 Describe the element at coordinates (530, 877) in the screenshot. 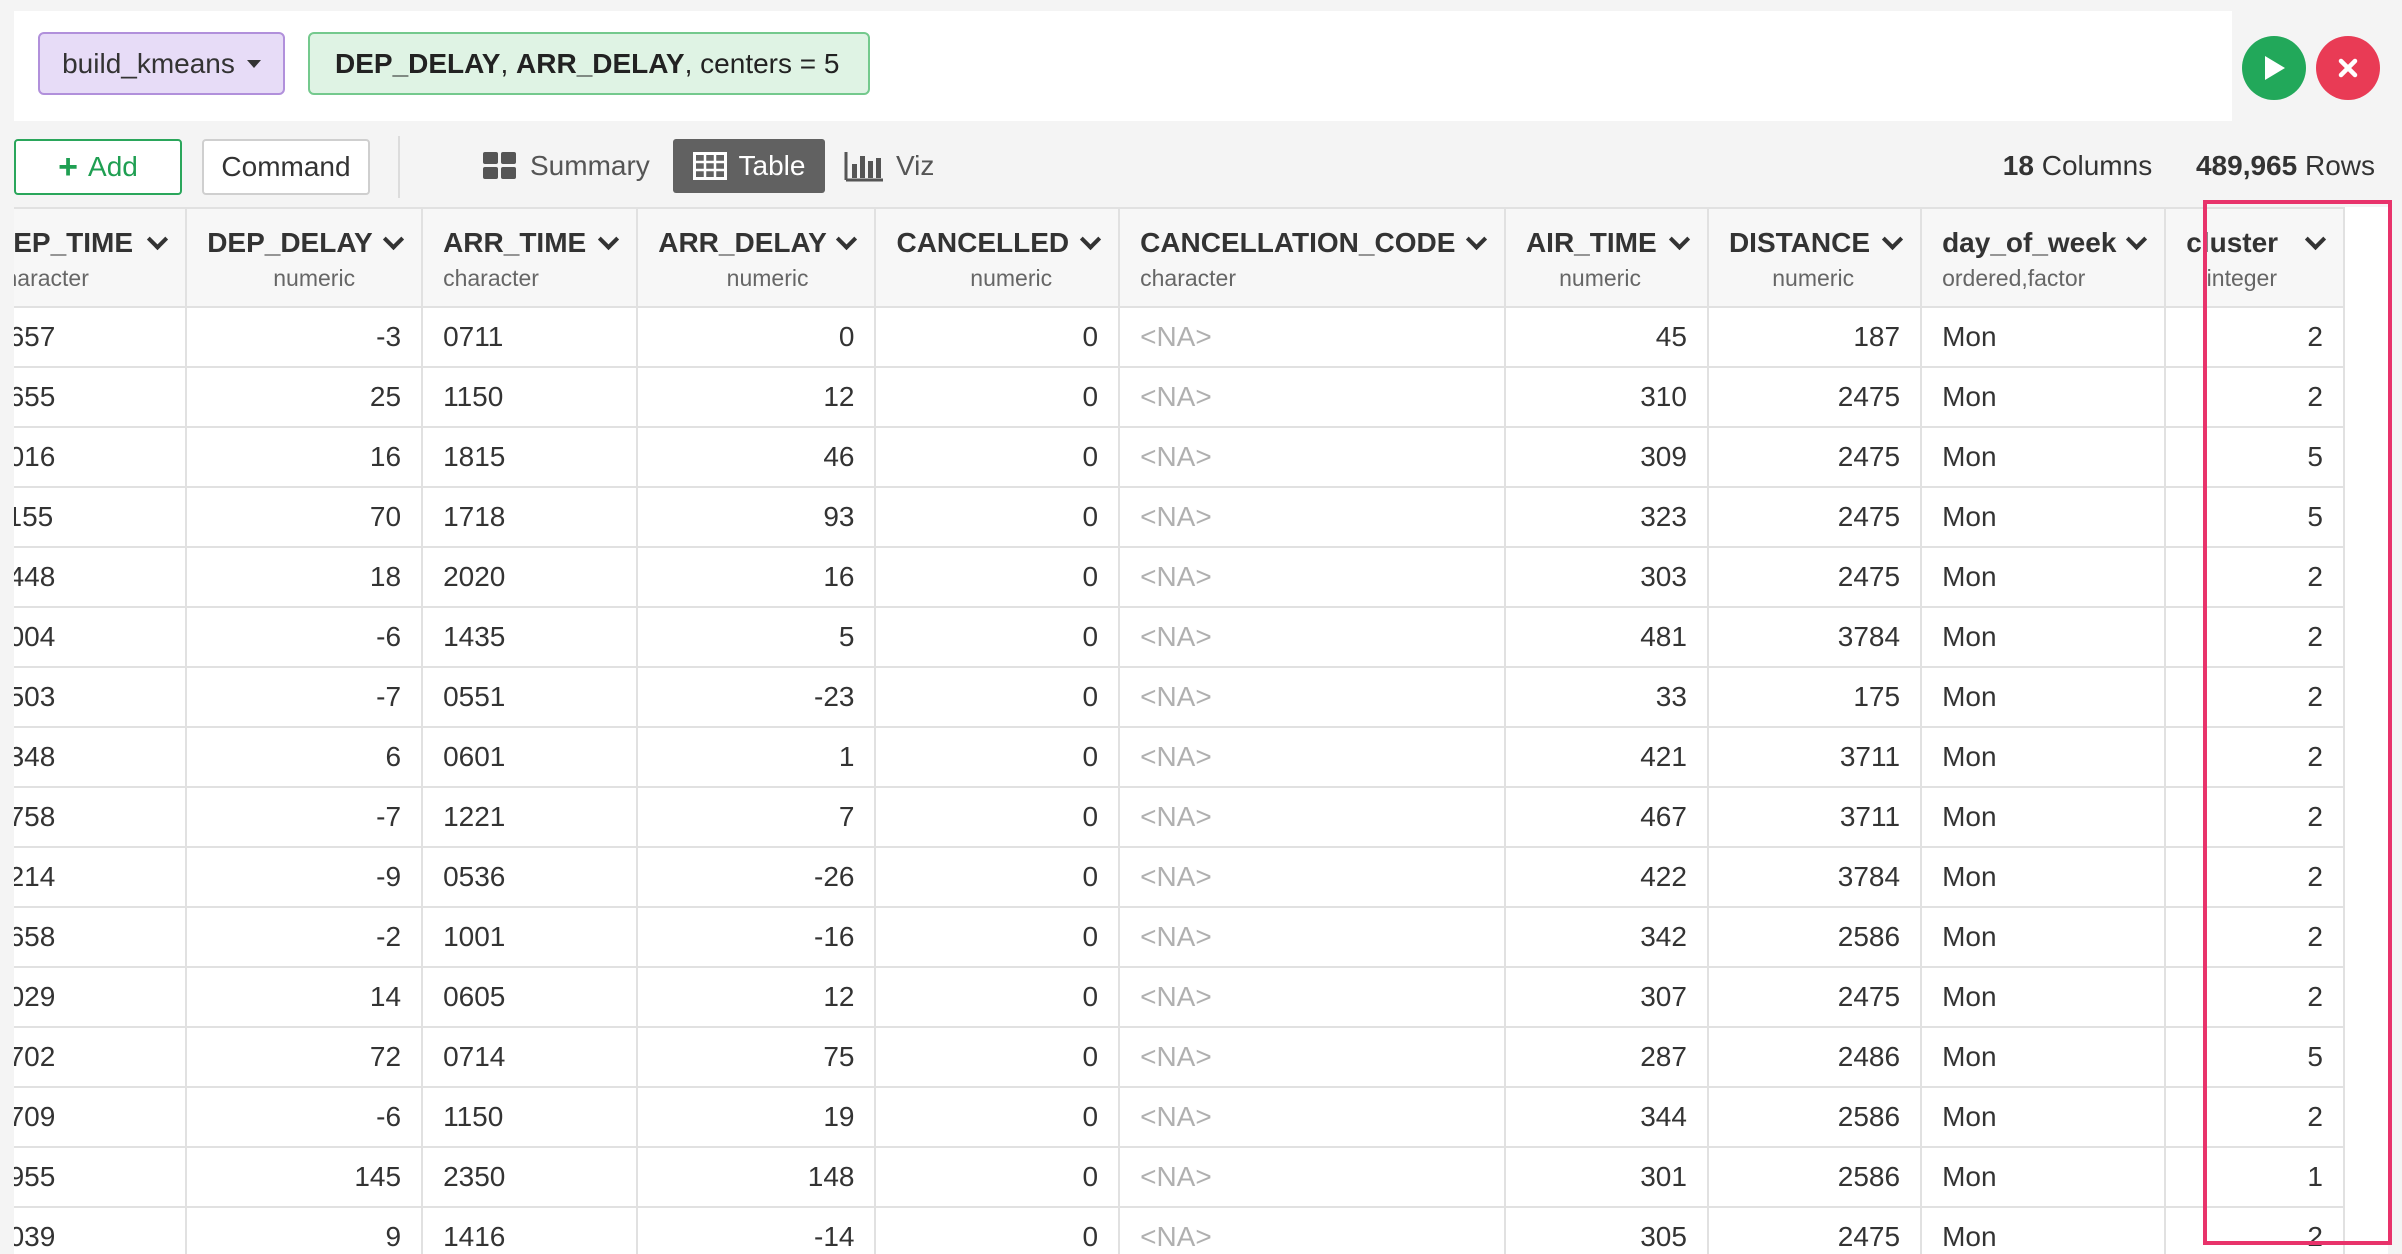

I see `cell-arr-time: 0536` at that location.